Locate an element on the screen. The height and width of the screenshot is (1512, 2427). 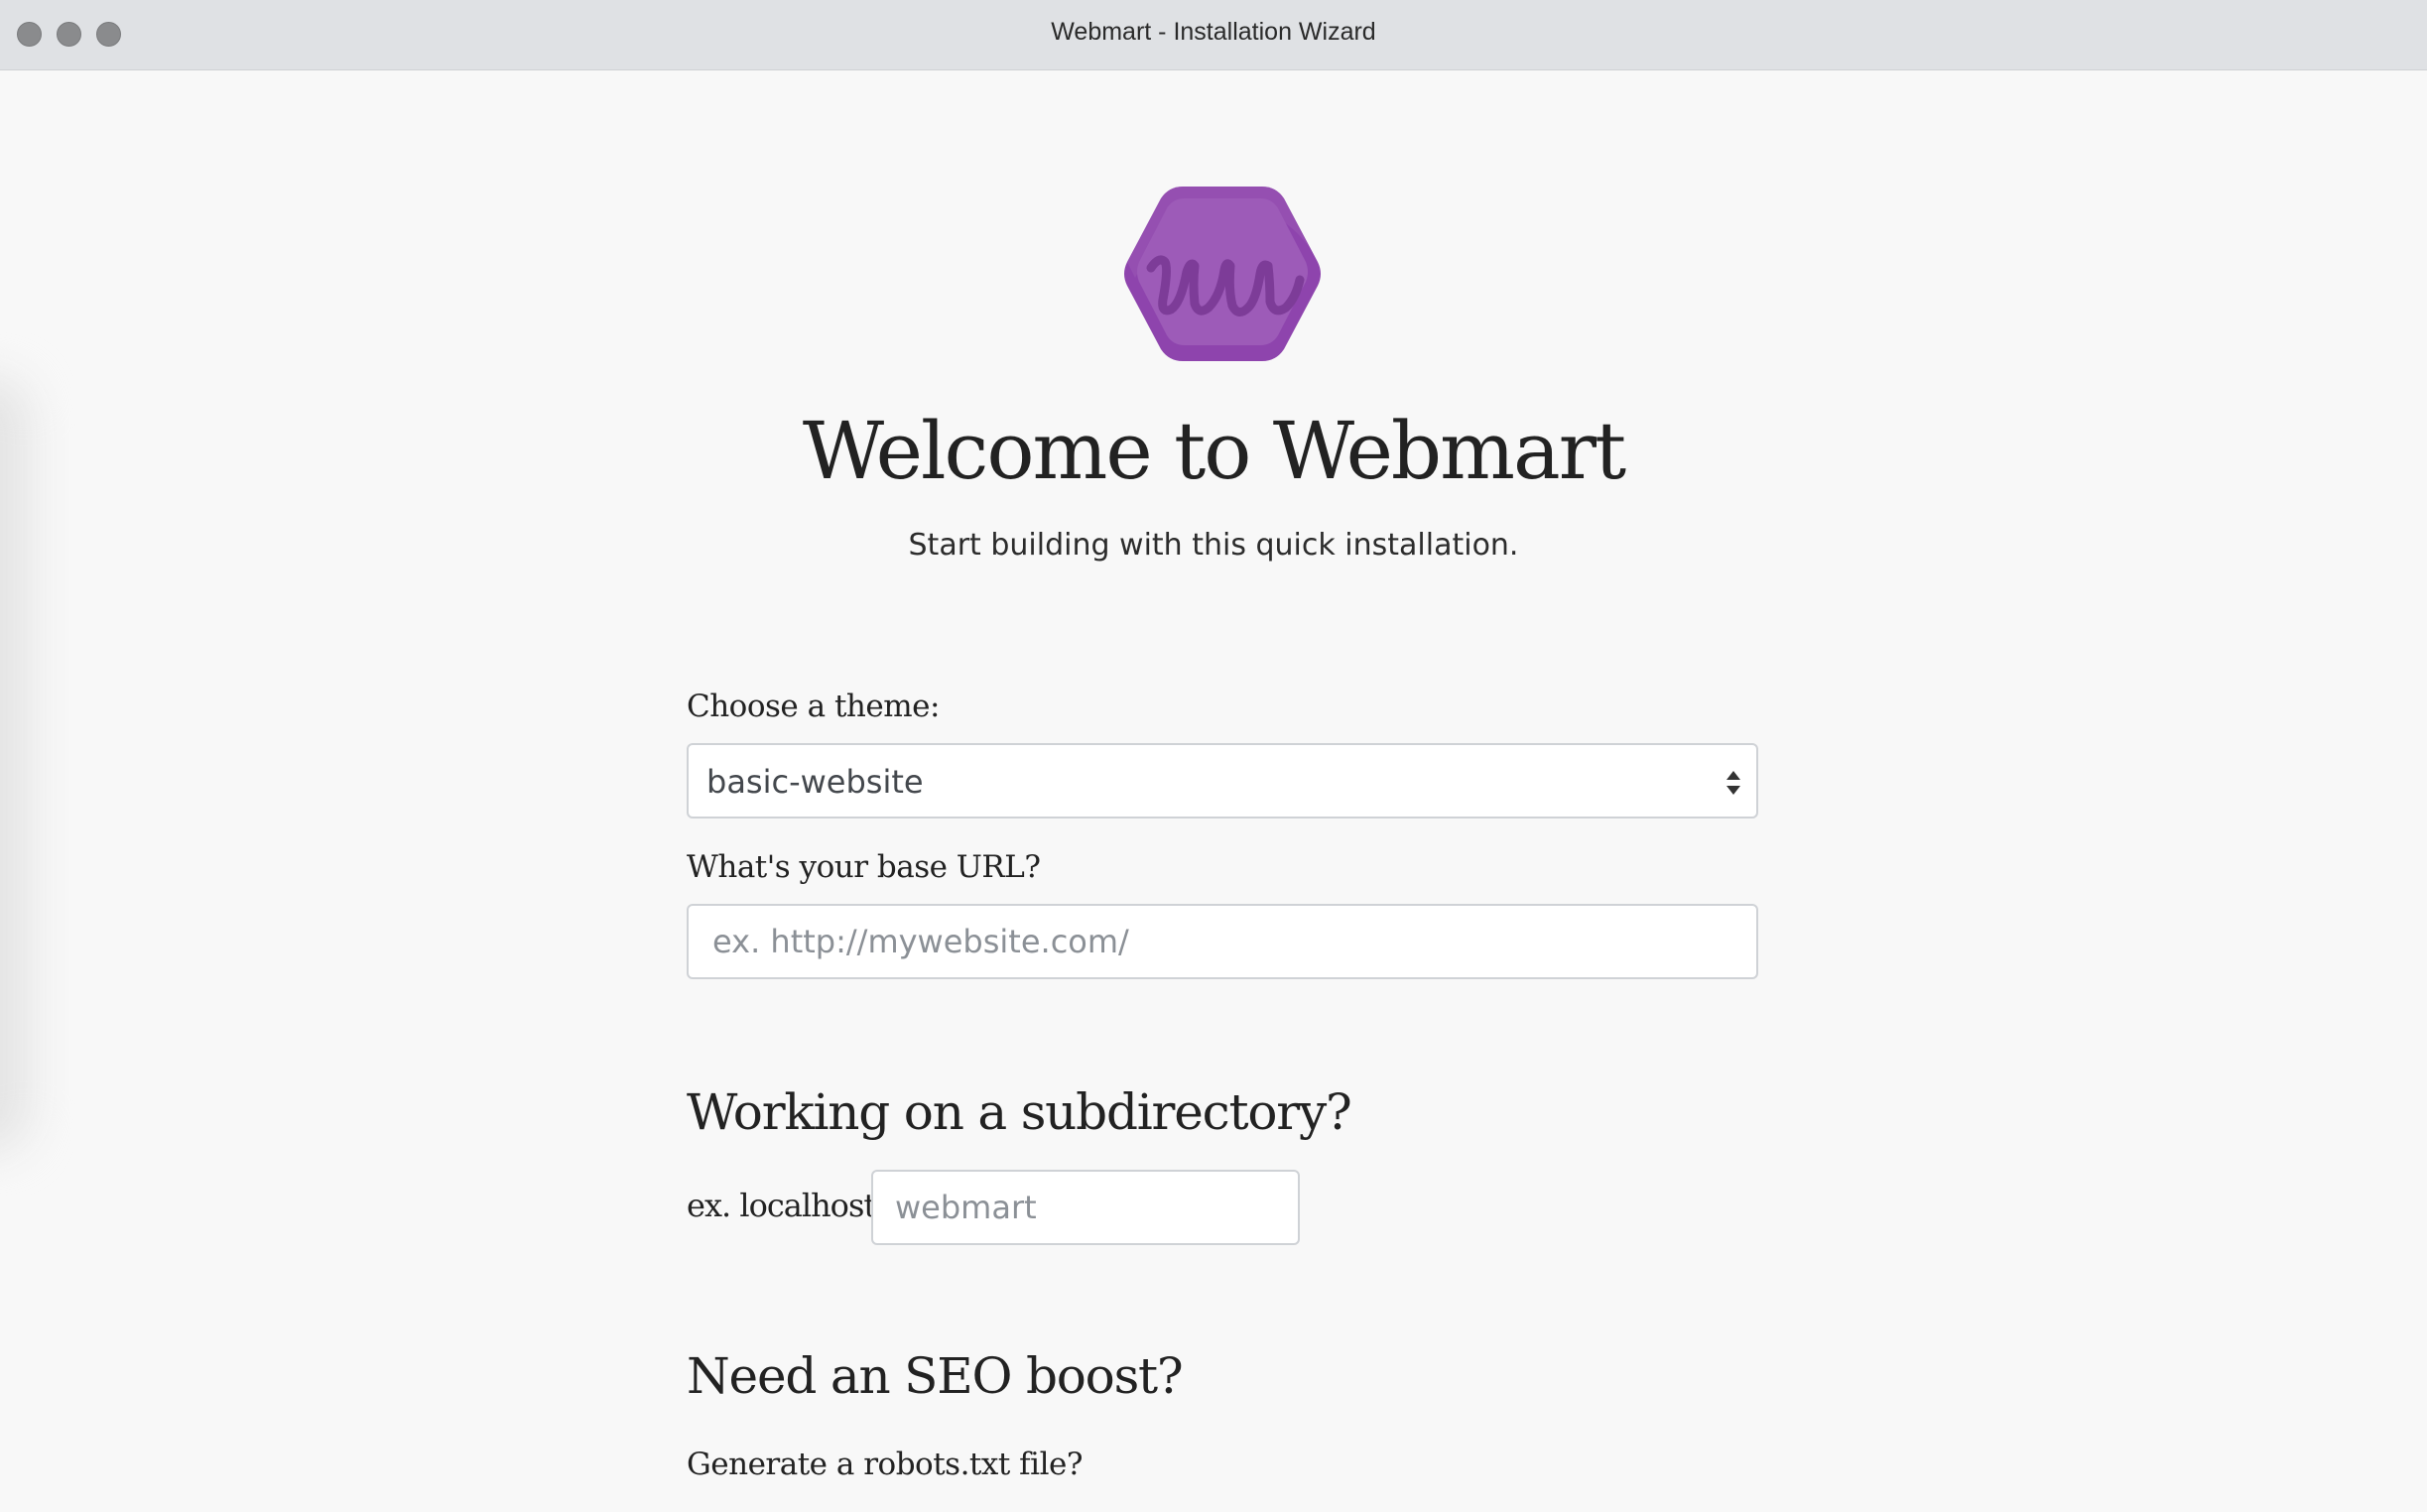
select-arrows-icon is located at coordinates (1733, 783).